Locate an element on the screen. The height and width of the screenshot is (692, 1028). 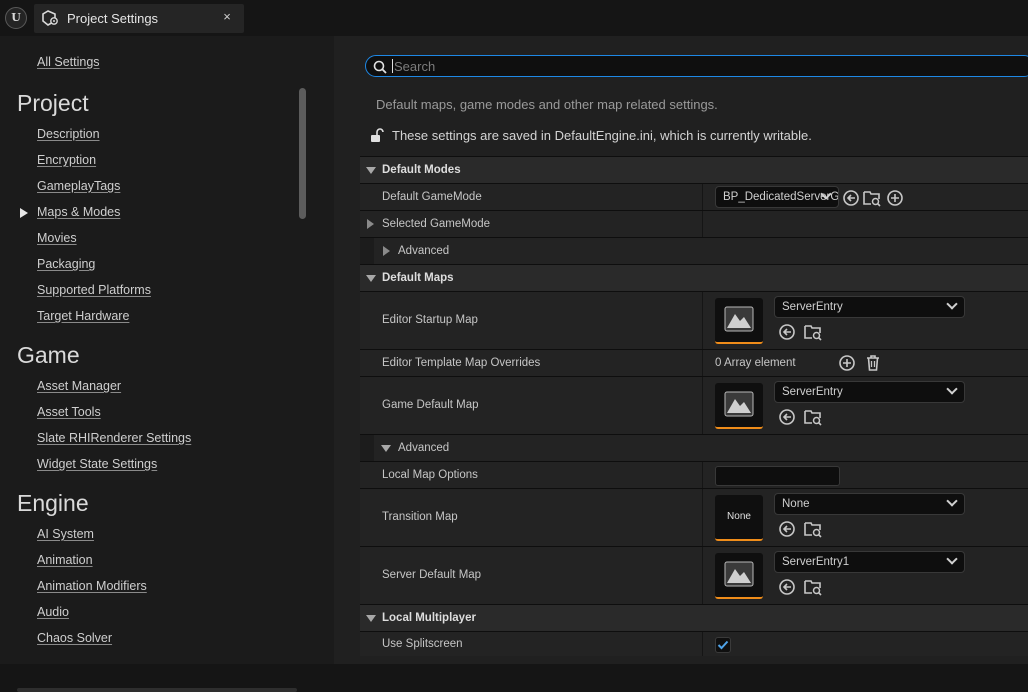
category-local-multiplayer: Local Multiplayer is located at coordinates (694, 617).